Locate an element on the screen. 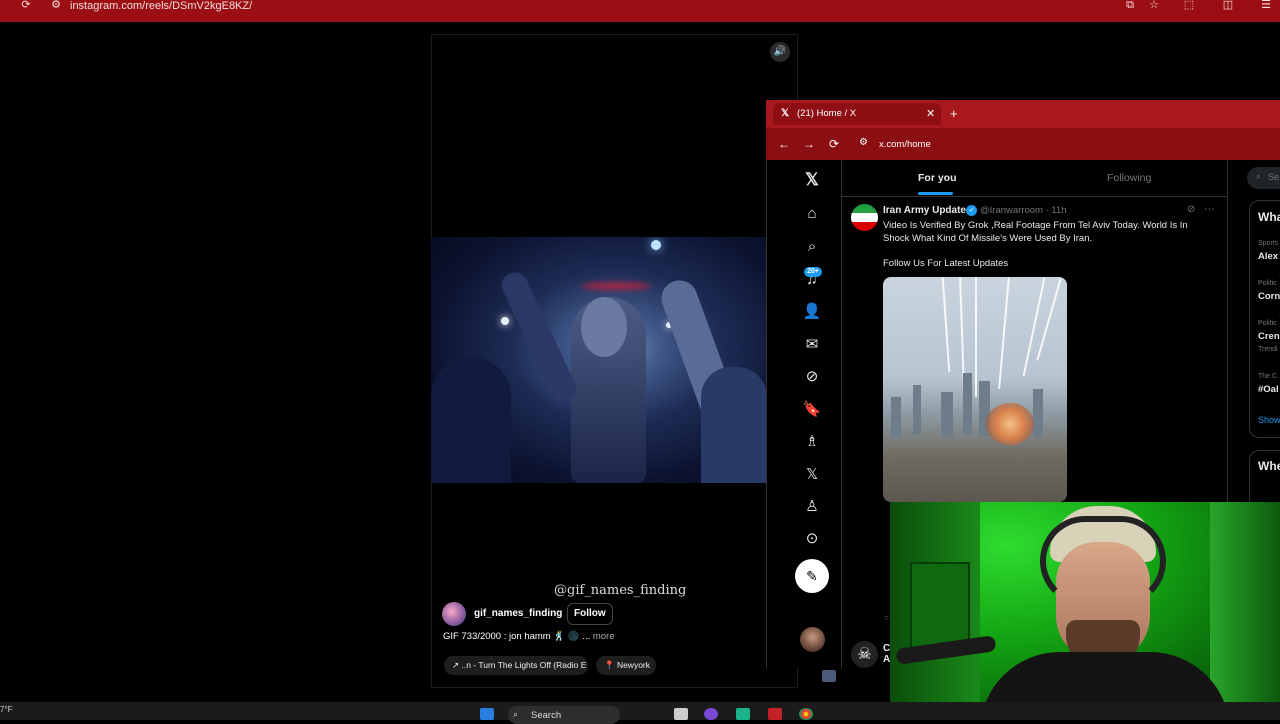 The width and height of the screenshot is (1280, 724). show-more-link: Show is located at coordinates (1269, 420).